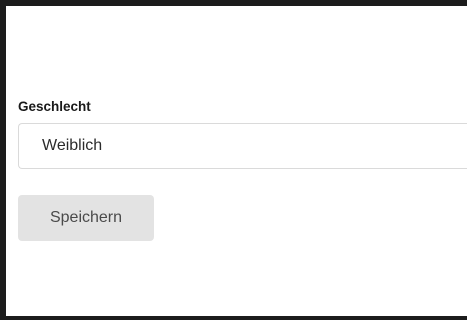 The width and height of the screenshot is (467, 320). What do you see at coordinates (54, 106) in the screenshot?
I see `gender-label: Geschlecht` at bounding box center [54, 106].